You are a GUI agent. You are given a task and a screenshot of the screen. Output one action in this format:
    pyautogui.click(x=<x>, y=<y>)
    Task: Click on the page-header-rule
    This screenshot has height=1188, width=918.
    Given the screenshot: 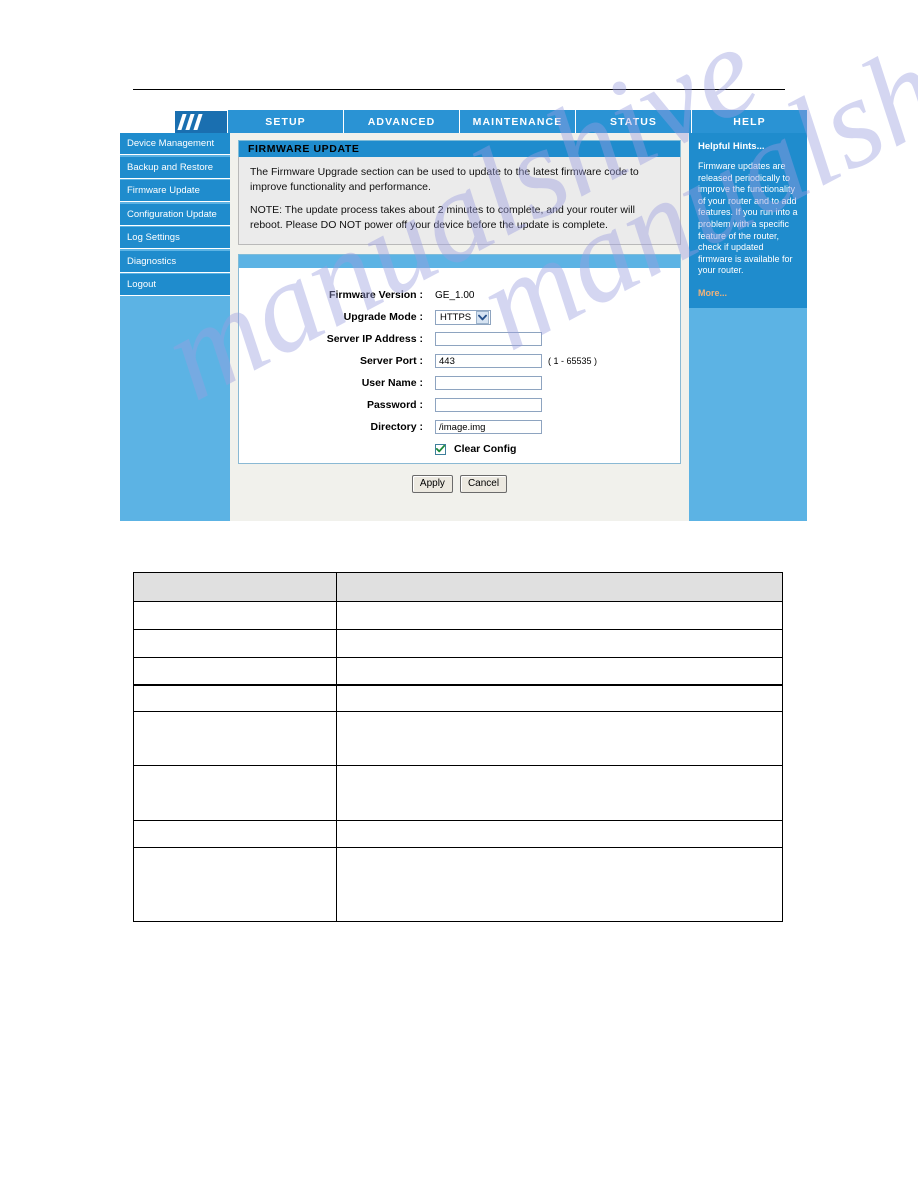 What is the action you would take?
    pyautogui.click(x=459, y=89)
    